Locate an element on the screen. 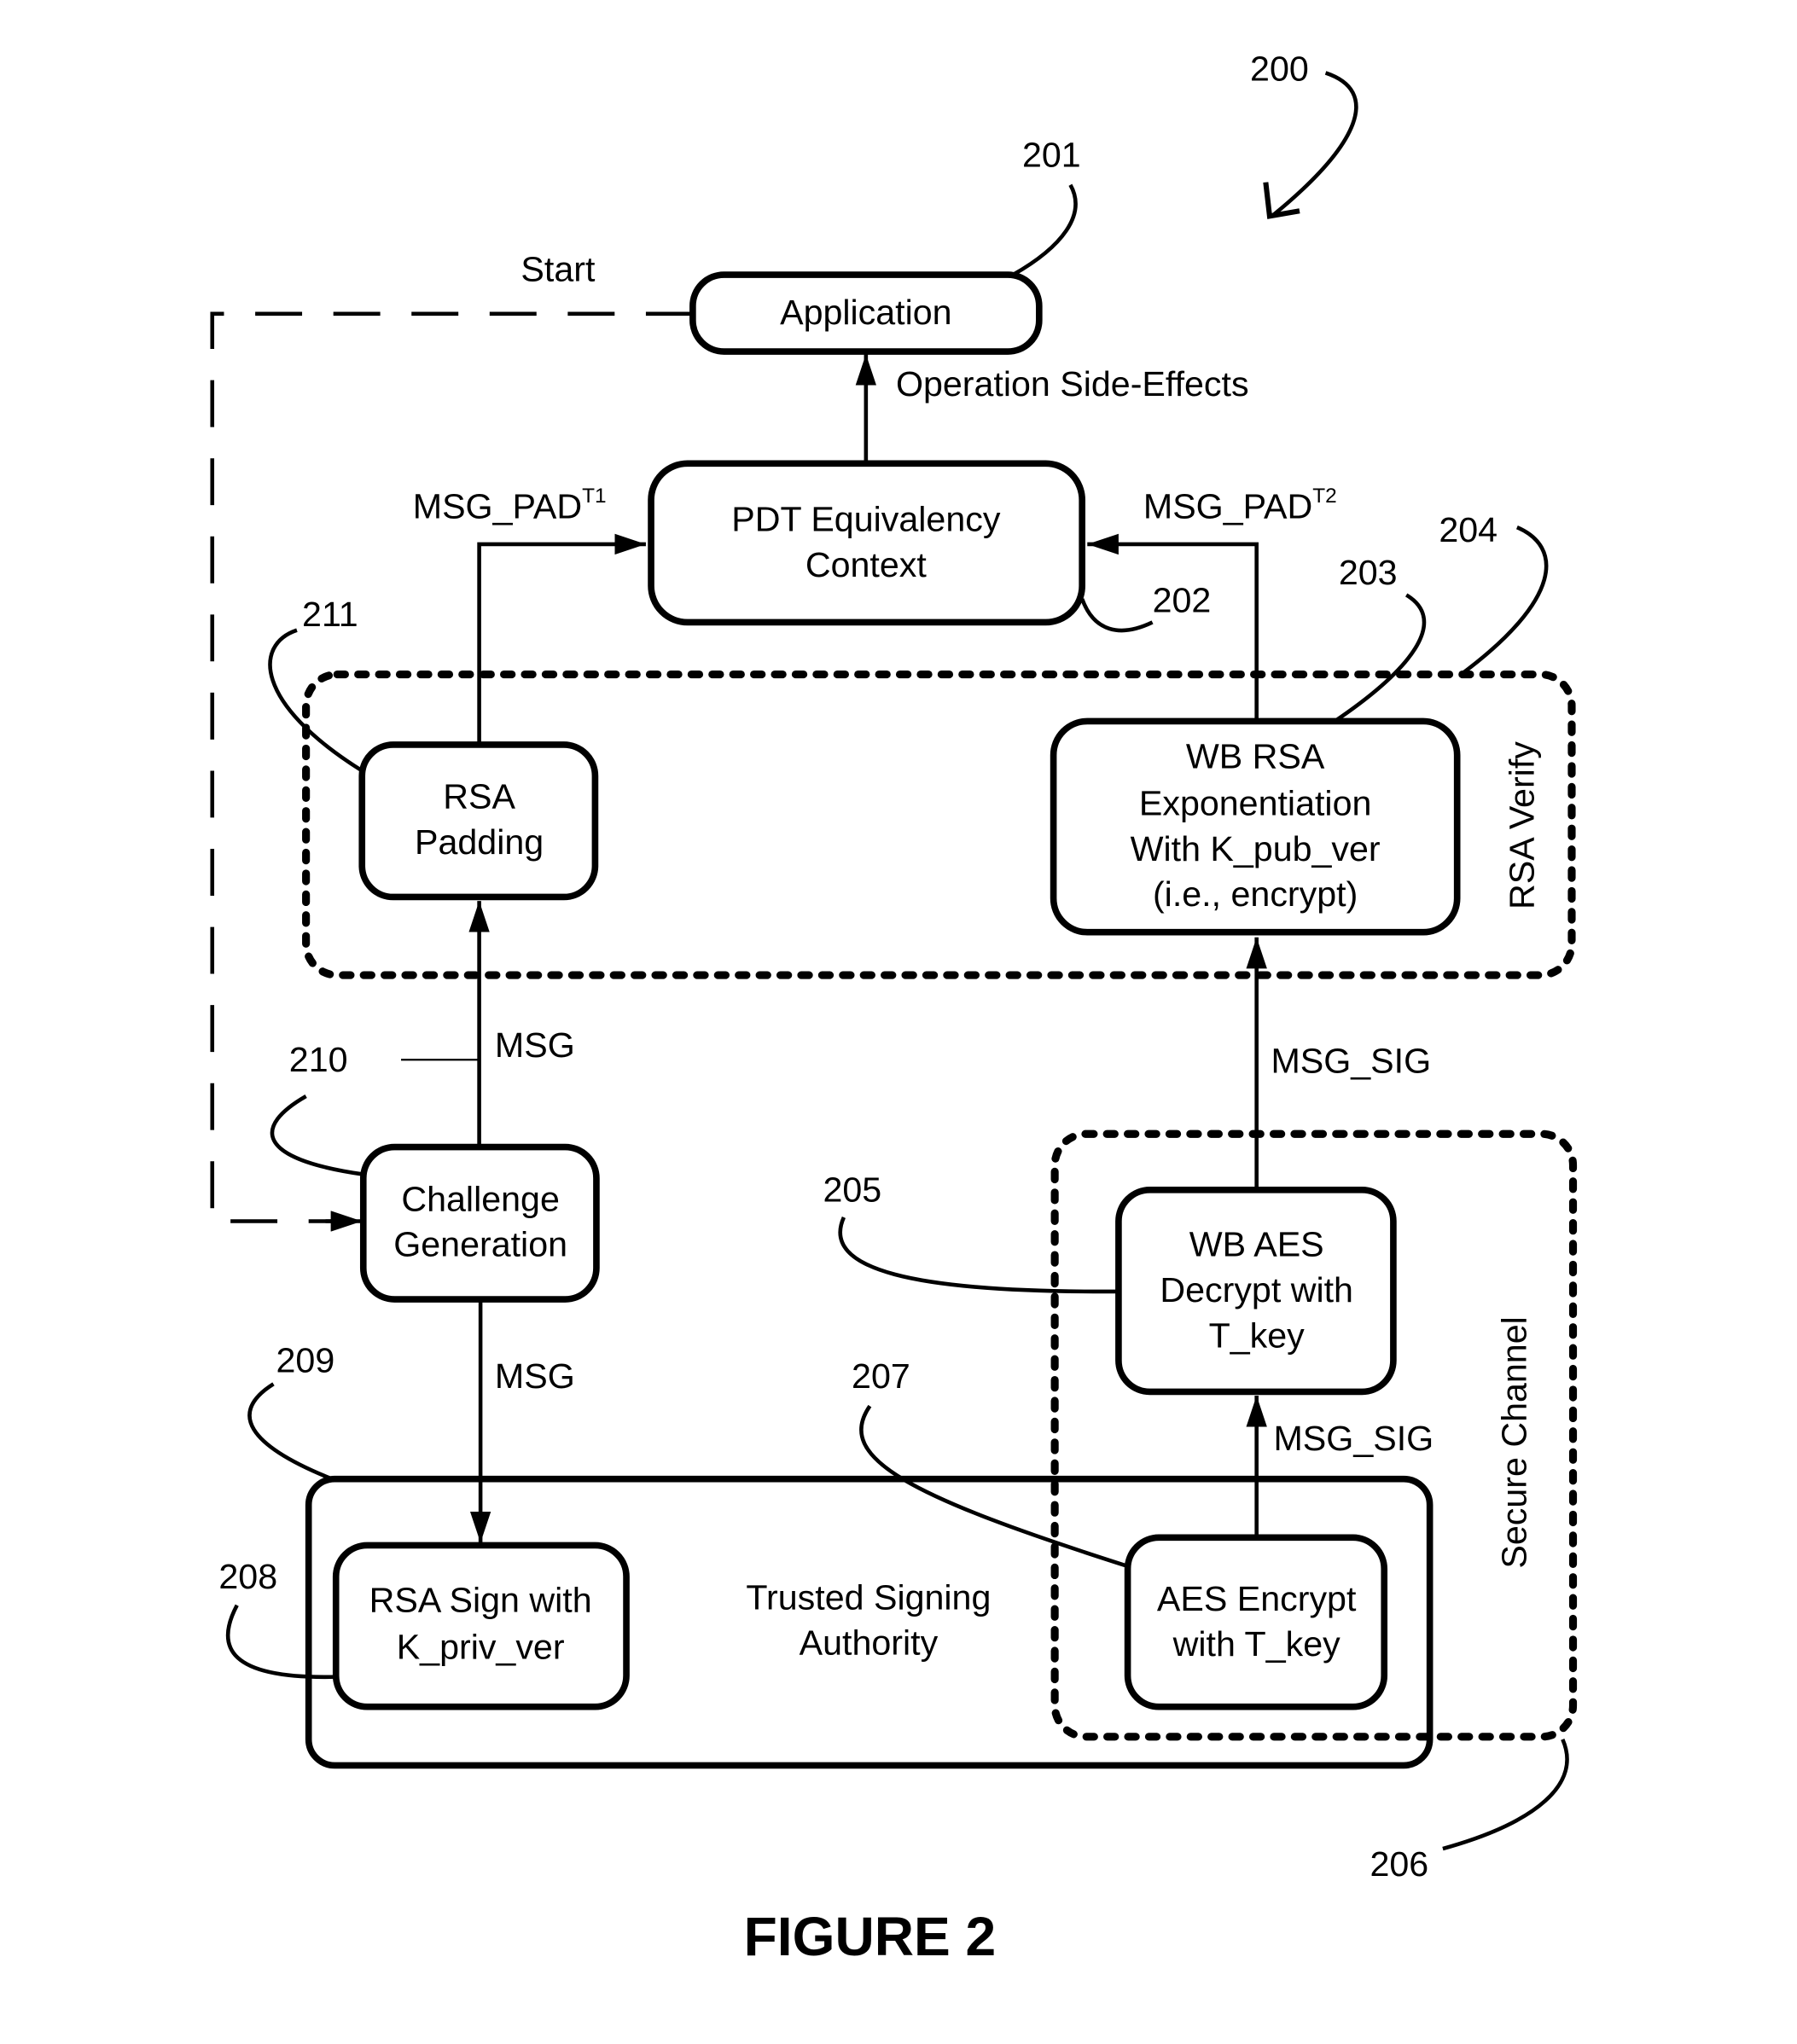 The height and width of the screenshot is (2044, 1797). msg-pad-t1-label: MSG_PADT1 is located at coordinates (510, 506).